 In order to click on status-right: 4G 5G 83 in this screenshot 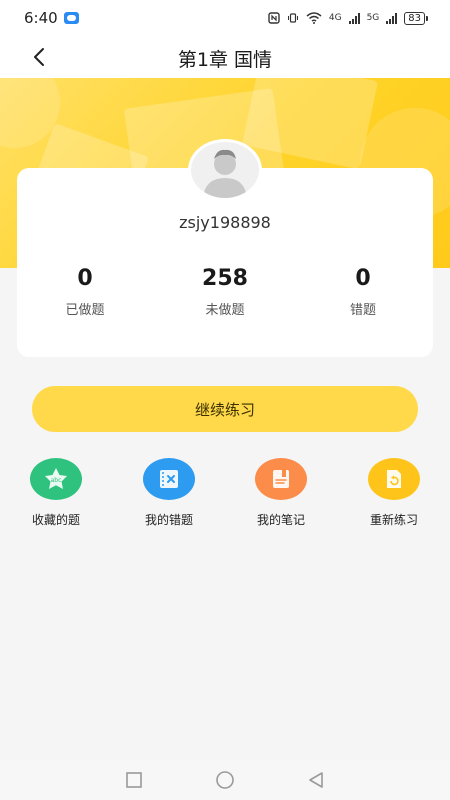, I will do `click(348, 18)`.